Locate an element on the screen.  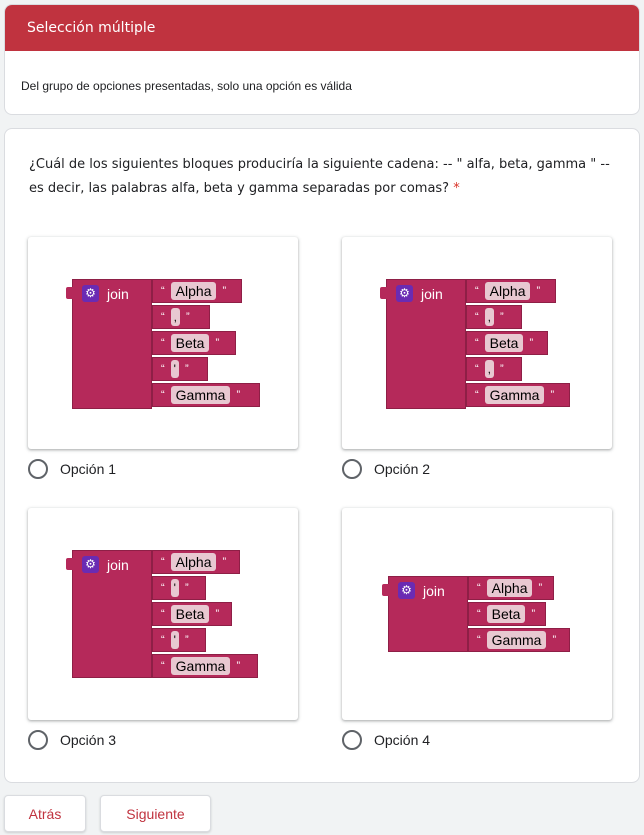
next-button: Siguiente is located at coordinates (155, 813).